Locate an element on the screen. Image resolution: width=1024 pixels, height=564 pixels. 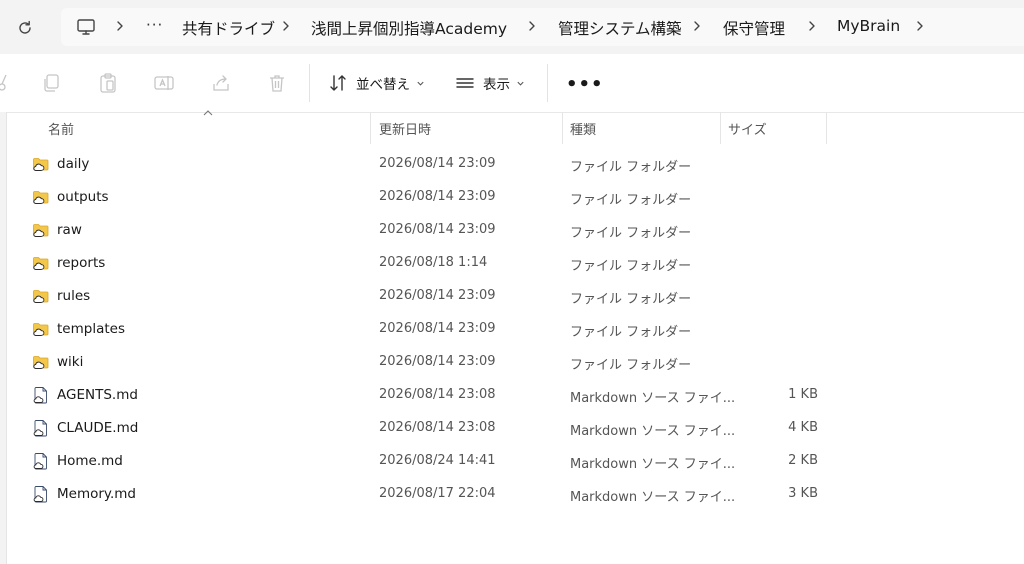
file-modified: 2026/08/17 22:04 is located at coordinates (437, 493).